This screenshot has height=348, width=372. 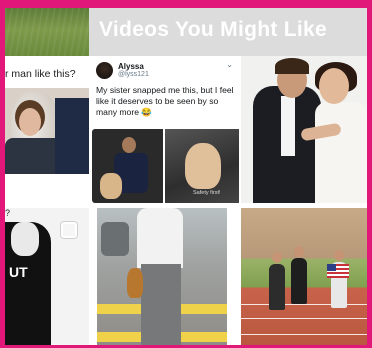 I want to click on thumbnail-street, so click(x=162, y=276).